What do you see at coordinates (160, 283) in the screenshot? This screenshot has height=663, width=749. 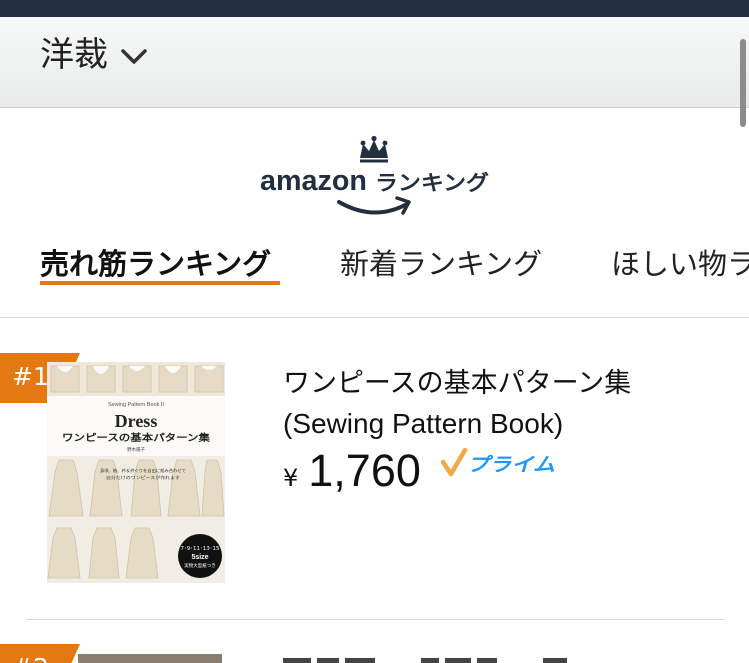 I see `active-tab-underline` at bounding box center [160, 283].